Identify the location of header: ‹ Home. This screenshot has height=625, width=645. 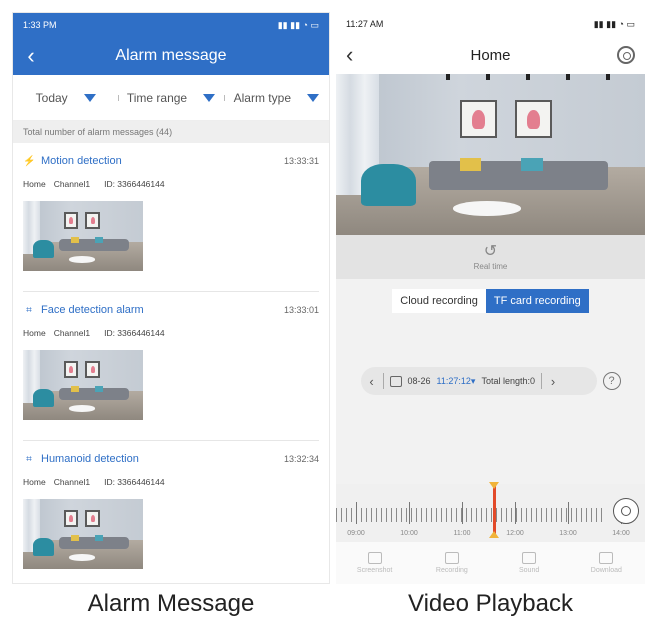
(490, 55).